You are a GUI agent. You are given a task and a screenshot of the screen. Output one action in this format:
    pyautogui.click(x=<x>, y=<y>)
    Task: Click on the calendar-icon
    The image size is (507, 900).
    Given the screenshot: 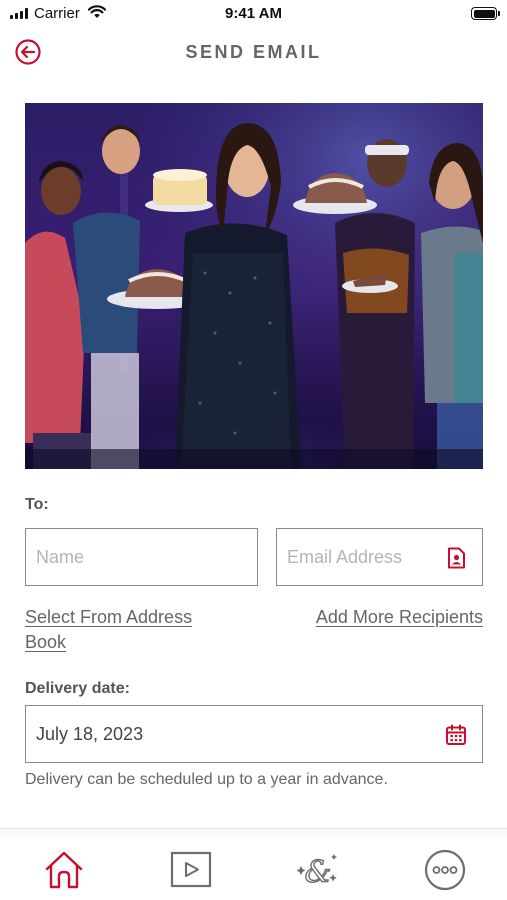 What is the action you would take?
    pyautogui.click(x=456, y=735)
    